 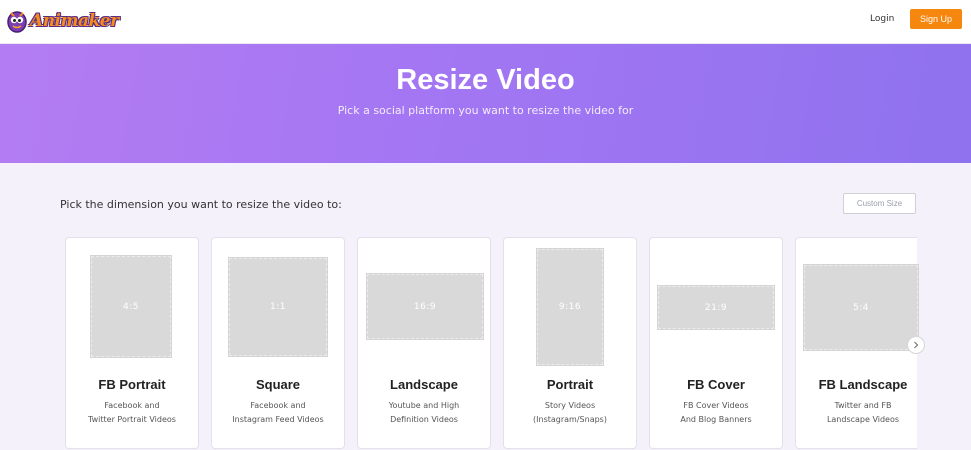 I want to click on card-title: FB Landscape, so click(x=863, y=384).